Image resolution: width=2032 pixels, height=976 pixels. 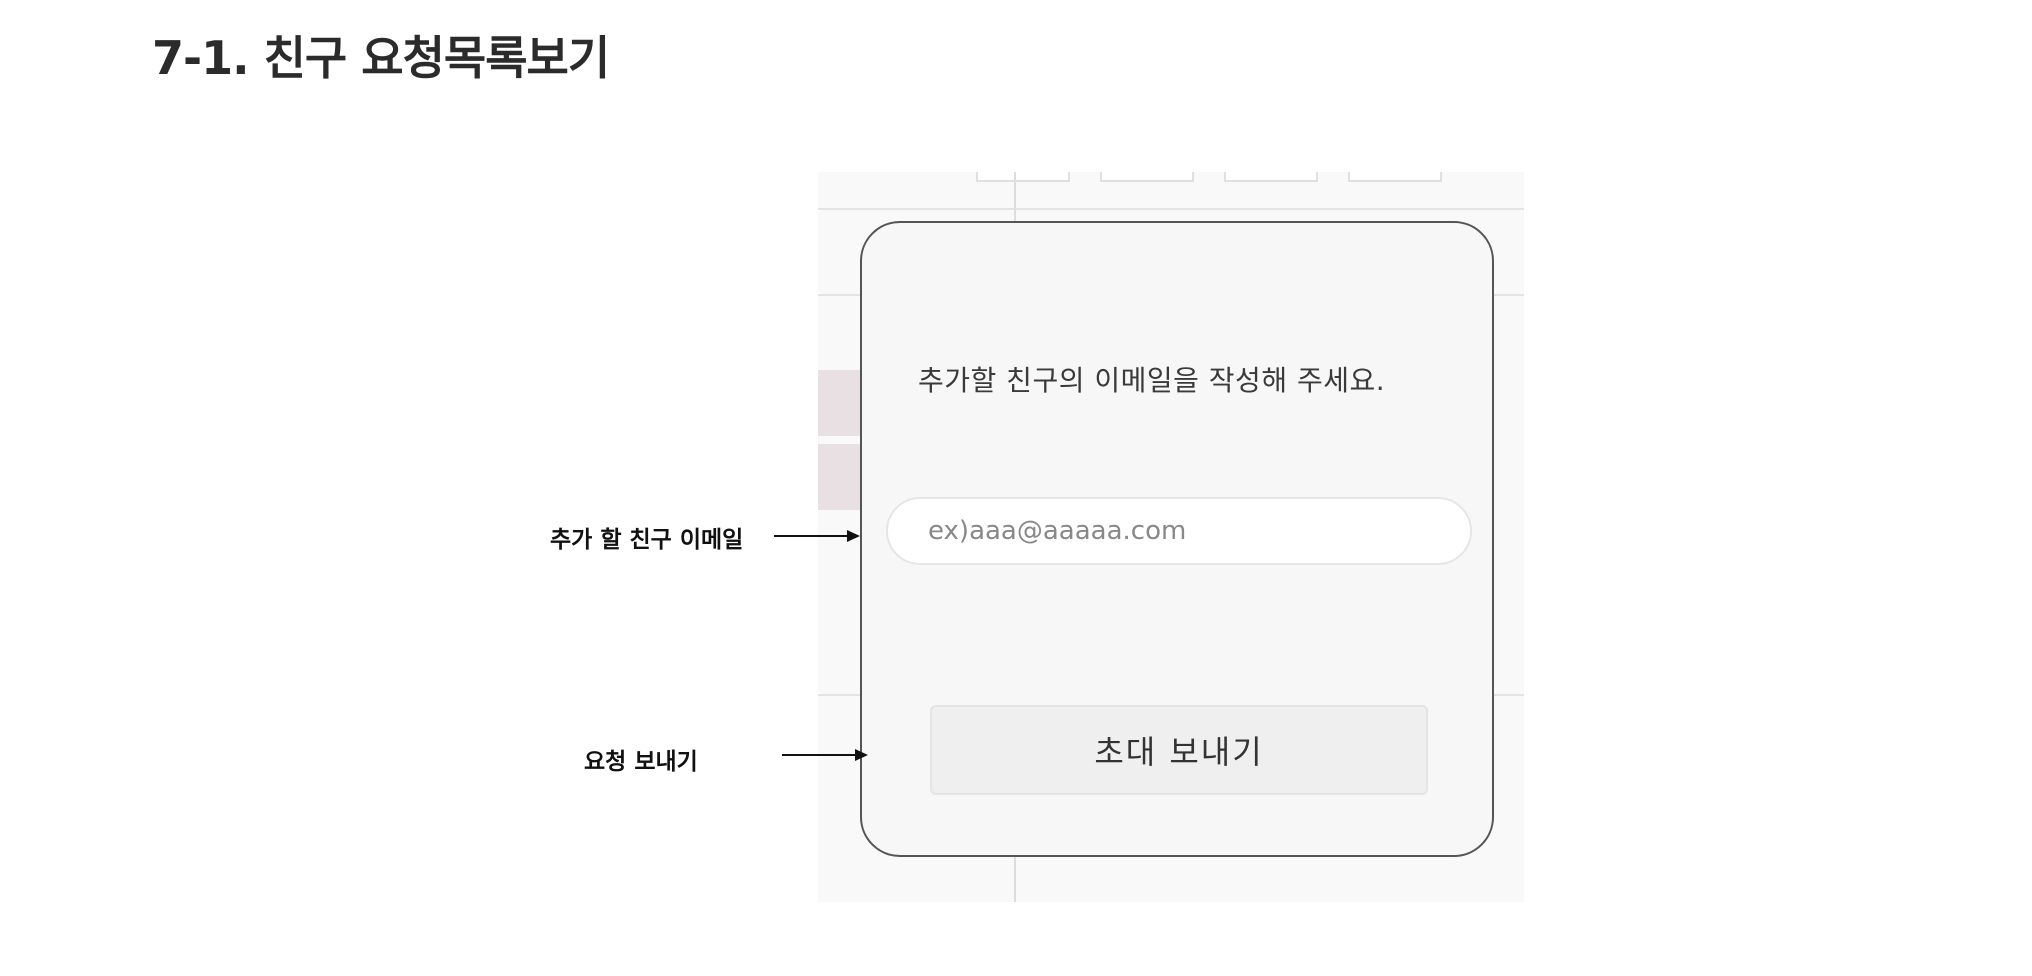 What do you see at coordinates (647, 540) in the screenshot?
I see `annotation-email-label: 추가 할 친구 이메일` at bounding box center [647, 540].